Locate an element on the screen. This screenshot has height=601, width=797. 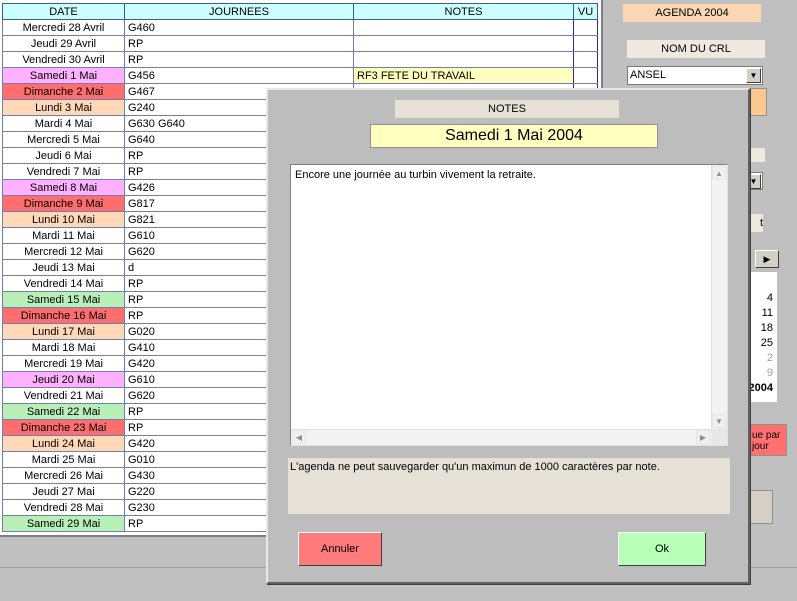
cell-date: Mardi 4 Mai is located at coordinates (63, 123).